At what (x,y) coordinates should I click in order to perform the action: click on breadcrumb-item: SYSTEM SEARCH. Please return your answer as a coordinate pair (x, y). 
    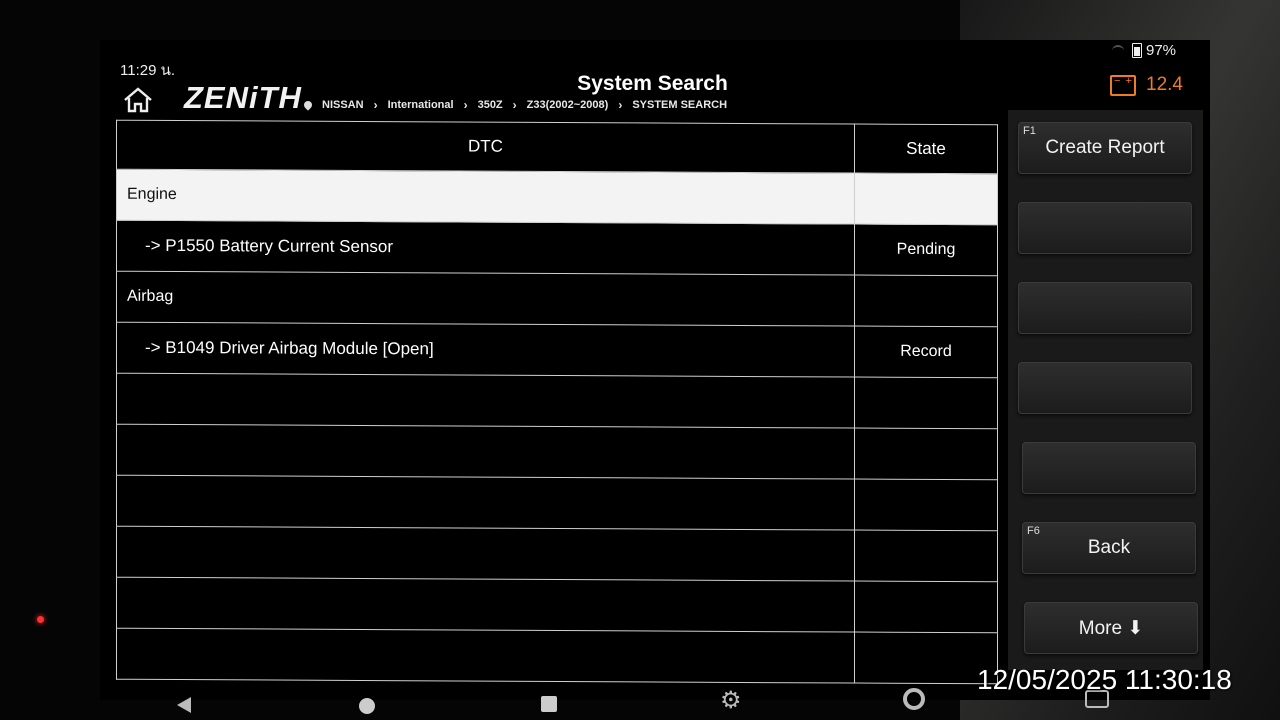
    Looking at the image, I should click on (680, 105).